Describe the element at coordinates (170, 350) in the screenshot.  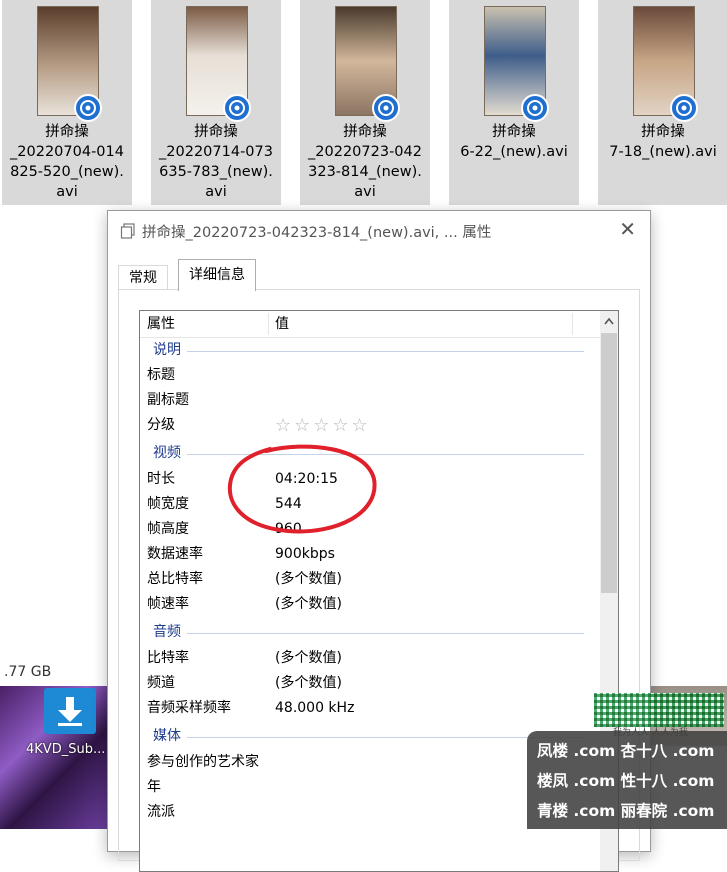
I see `group-label: 说明` at that location.